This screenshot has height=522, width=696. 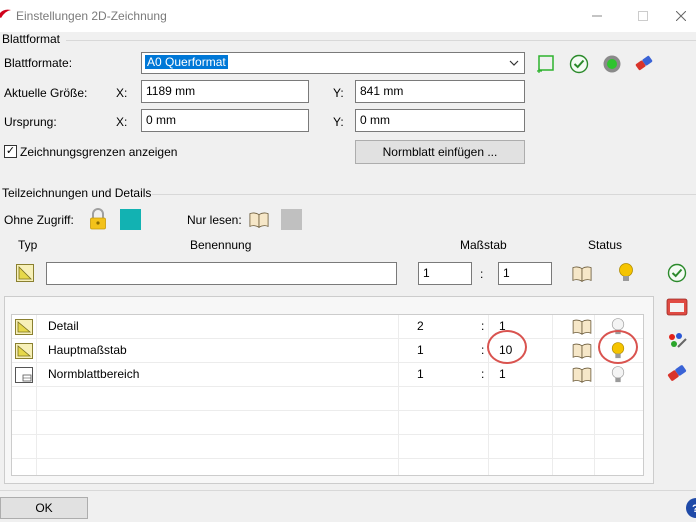 I want to click on ursprung-label: Ursprung:, so click(x=30, y=122).